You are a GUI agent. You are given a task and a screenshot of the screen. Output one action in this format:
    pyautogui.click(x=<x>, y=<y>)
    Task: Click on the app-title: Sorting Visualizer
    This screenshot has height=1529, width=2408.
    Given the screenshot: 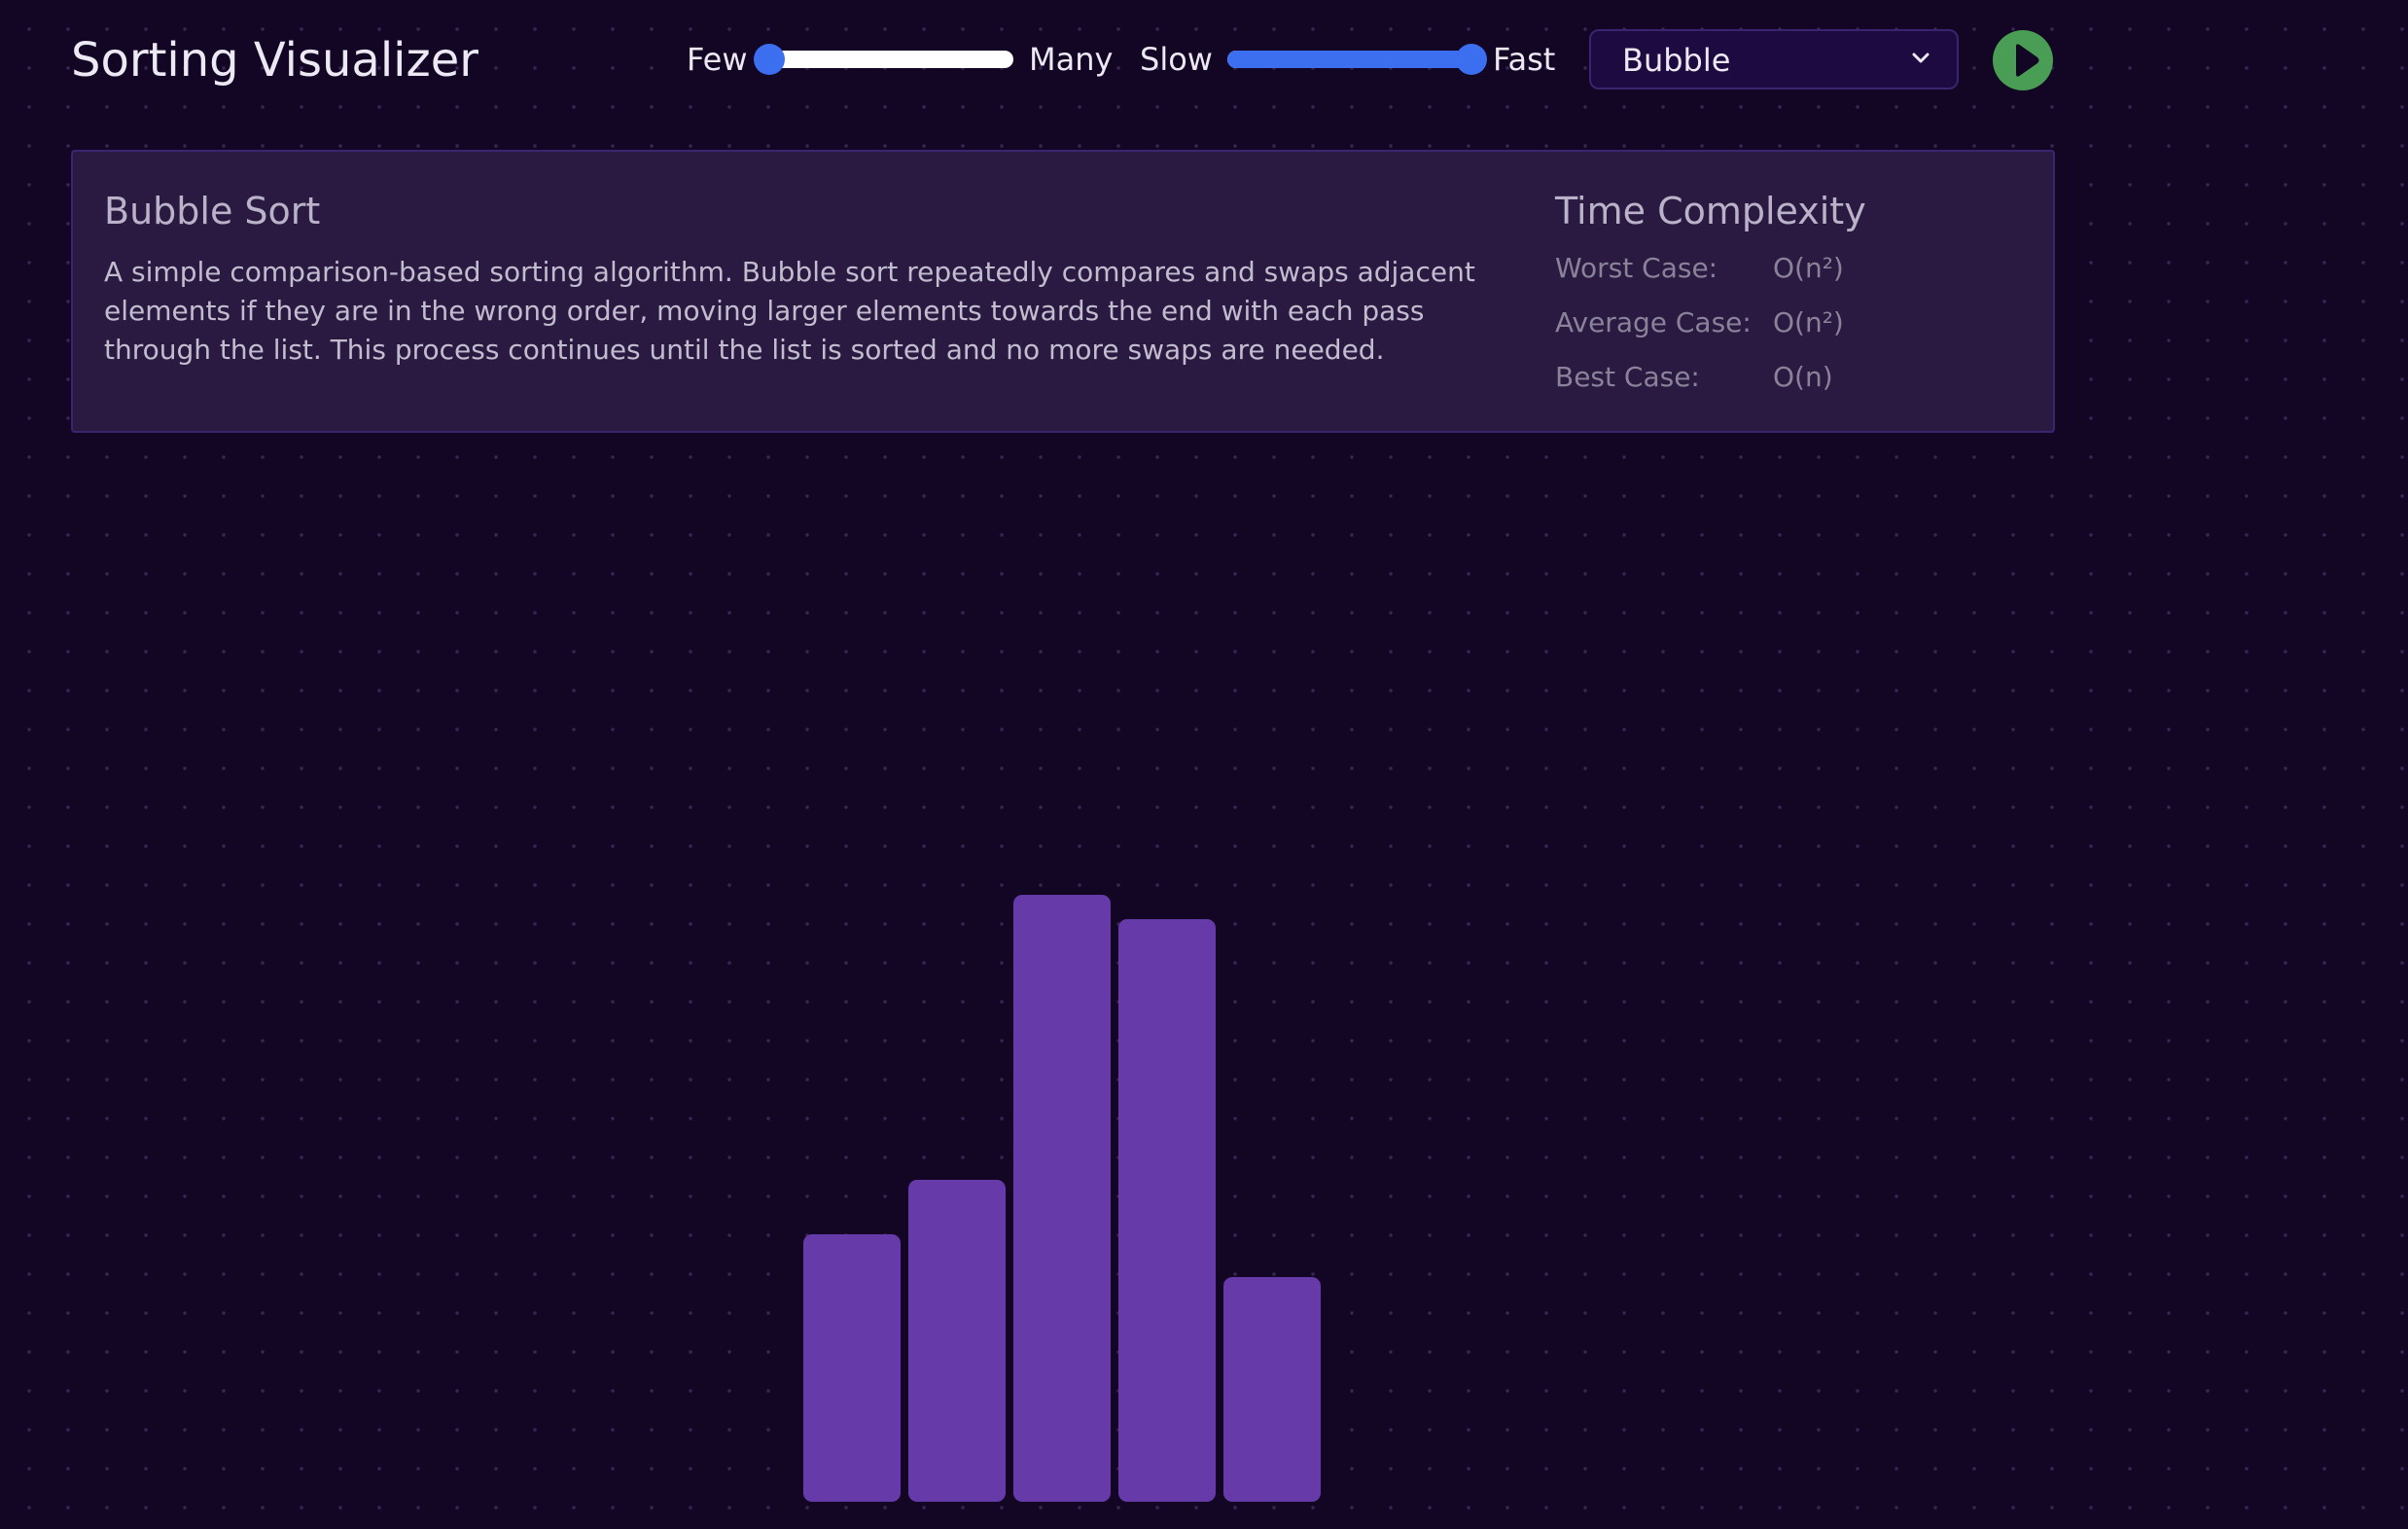 What is the action you would take?
    pyautogui.click(x=274, y=60)
    